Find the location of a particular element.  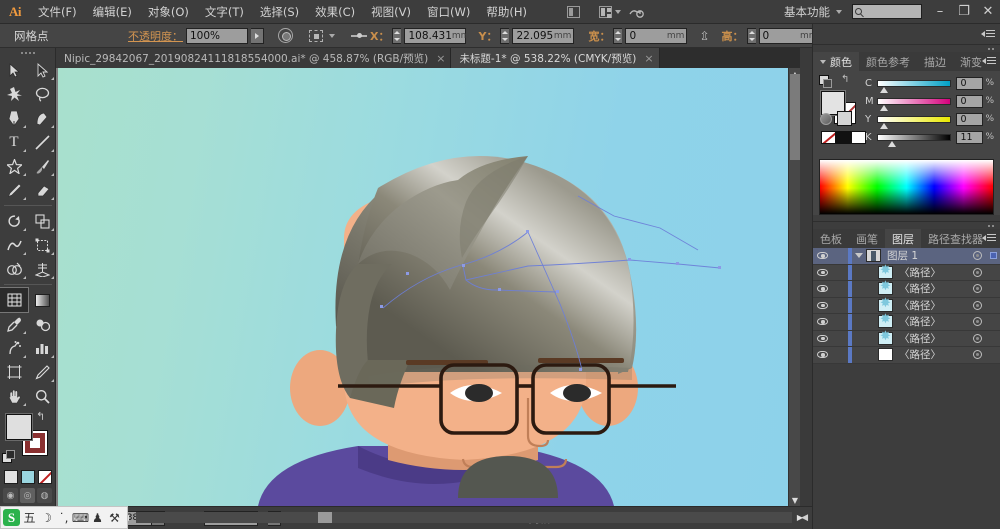

layer-5-visibility-icon is located at coordinates (822, 338).